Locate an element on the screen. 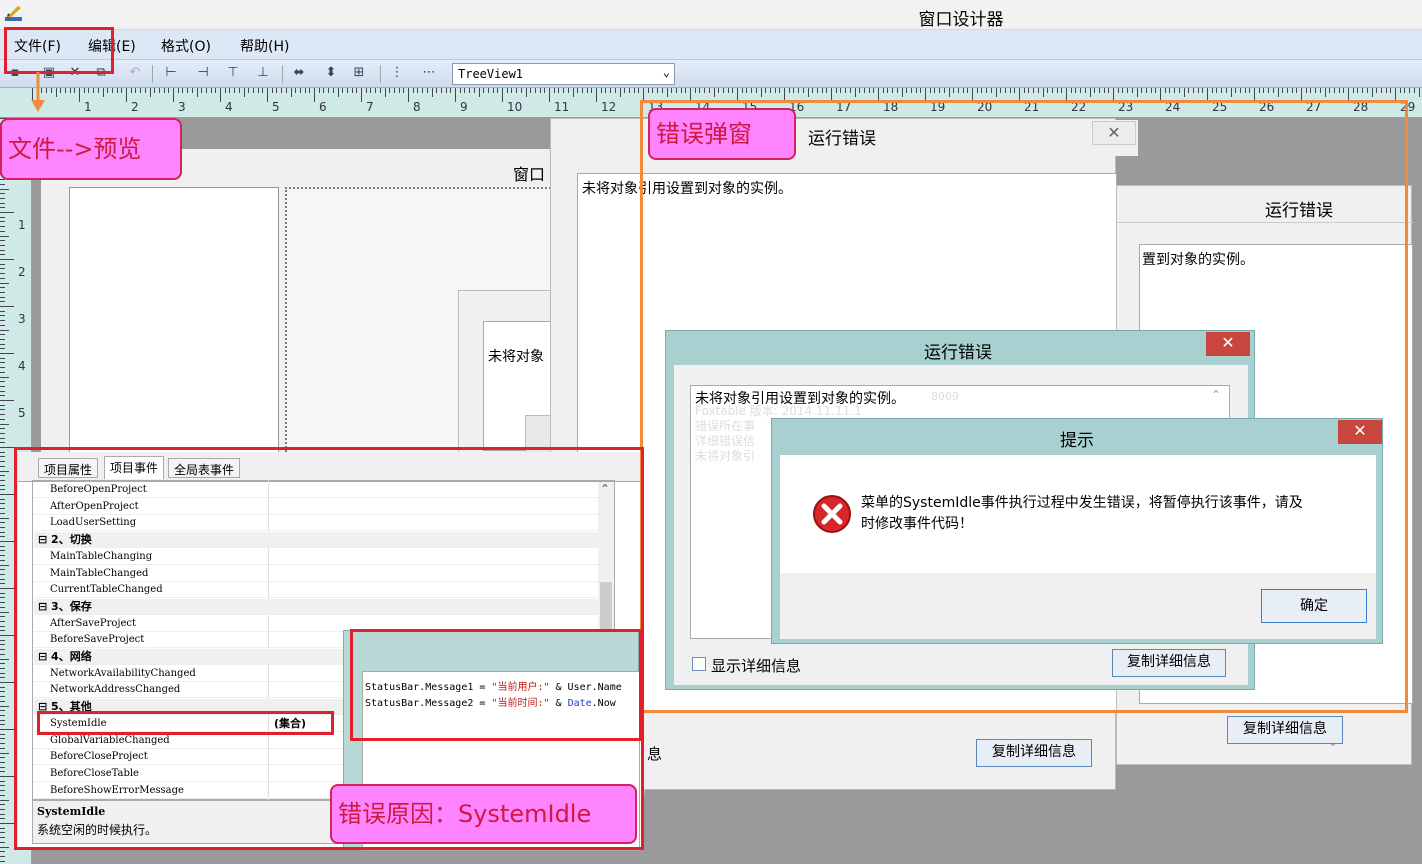  title-bar: 窗口设计器 is located at coordinates (711, 15).